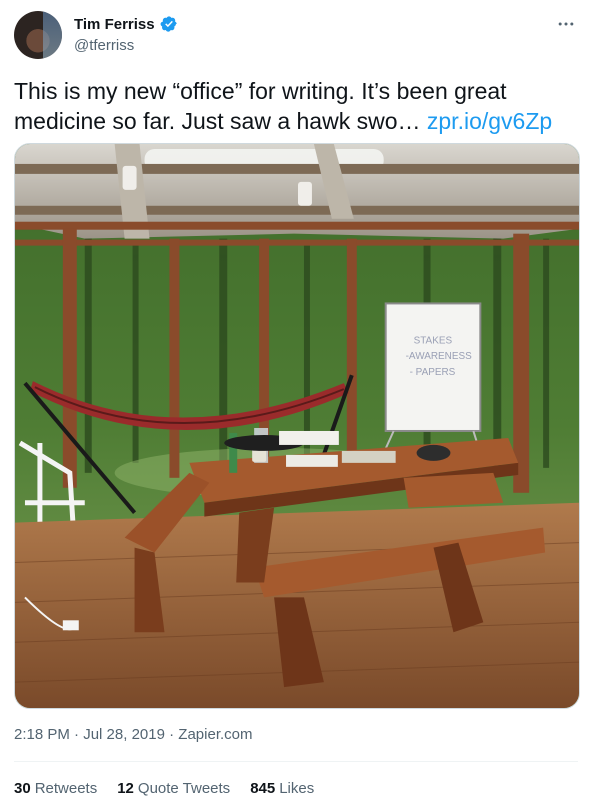 The height and width of the screenshot is (812, 592). I want to click on retweets-count: 30, so click(22, 788).